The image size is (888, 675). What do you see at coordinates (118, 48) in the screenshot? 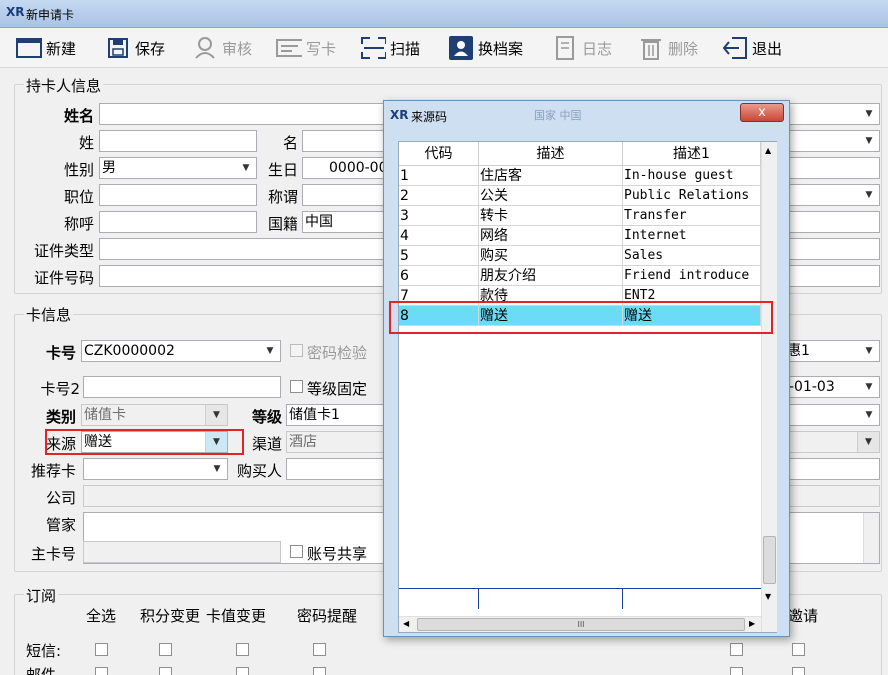
I see `save-icon` at bounding box center [118, 48].